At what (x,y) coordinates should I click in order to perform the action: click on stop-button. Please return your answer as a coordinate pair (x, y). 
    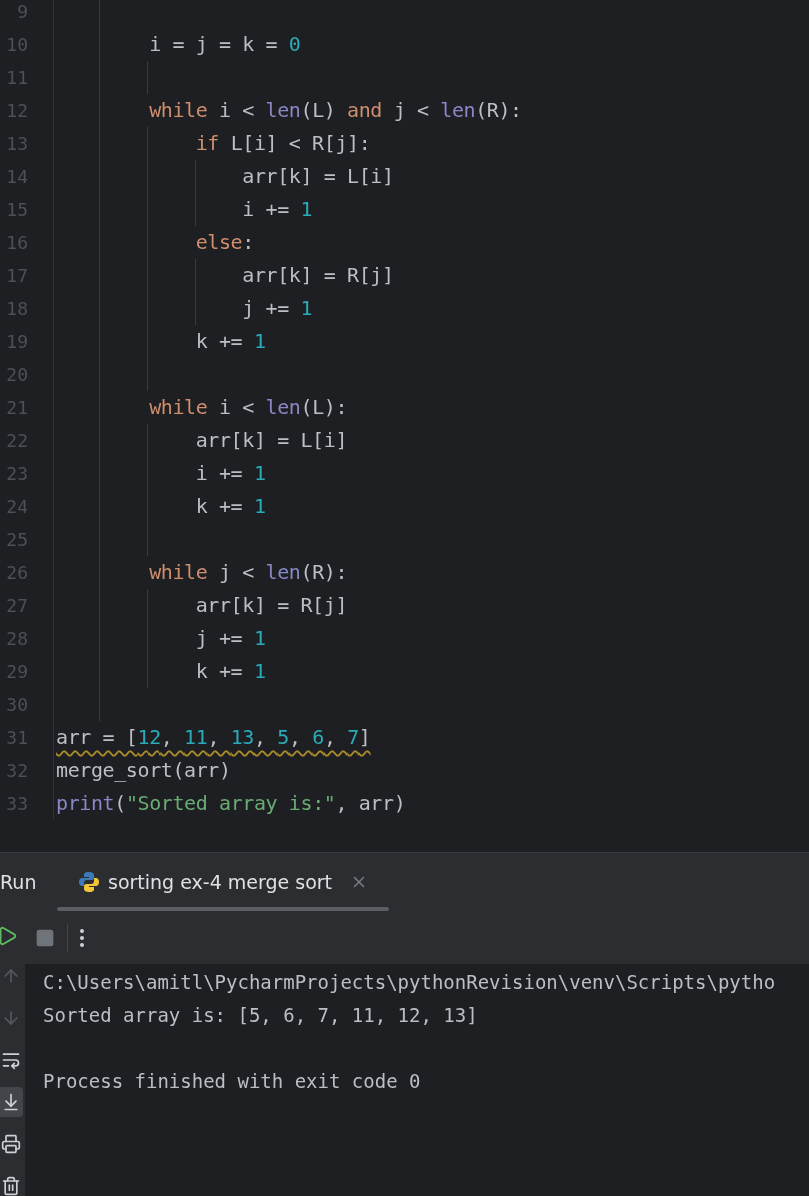
    Looking at the image, I should click on (45, 937).